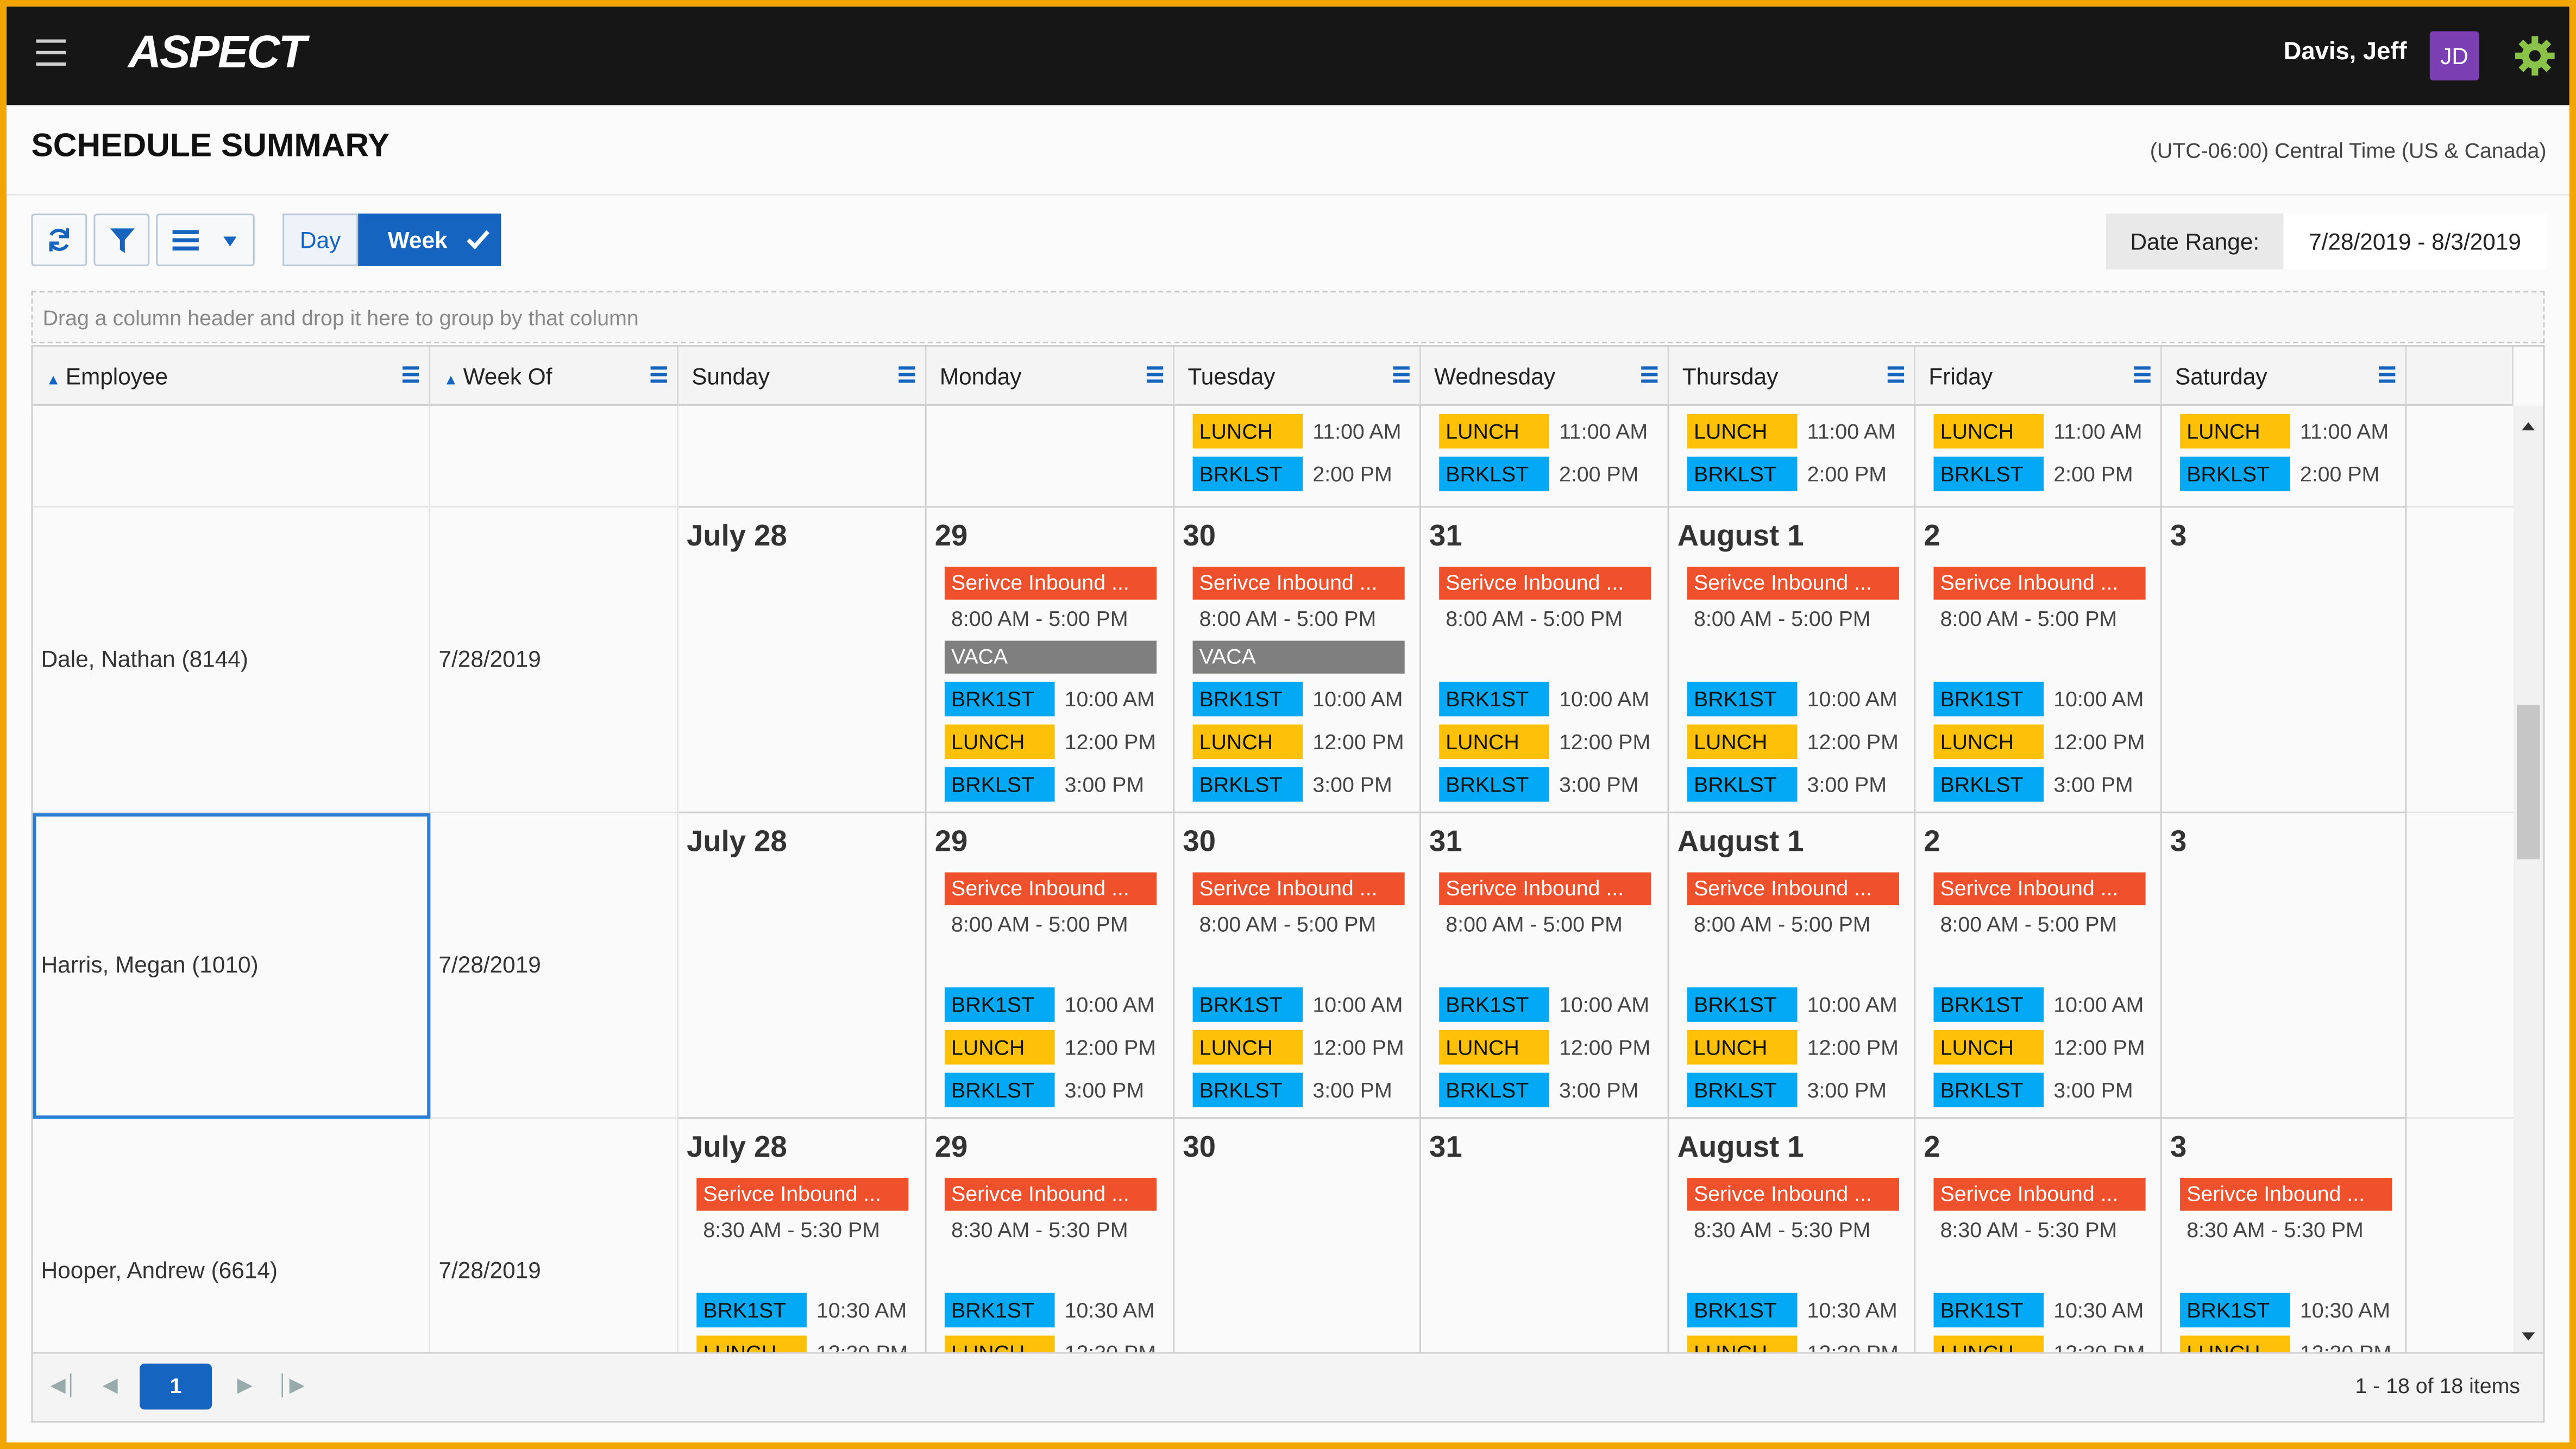 This screenshot has width=2576, height=1449. Describe the element at coordinates (1545, 1235) in the screenshot. I see `day-cell: 31` at that location.